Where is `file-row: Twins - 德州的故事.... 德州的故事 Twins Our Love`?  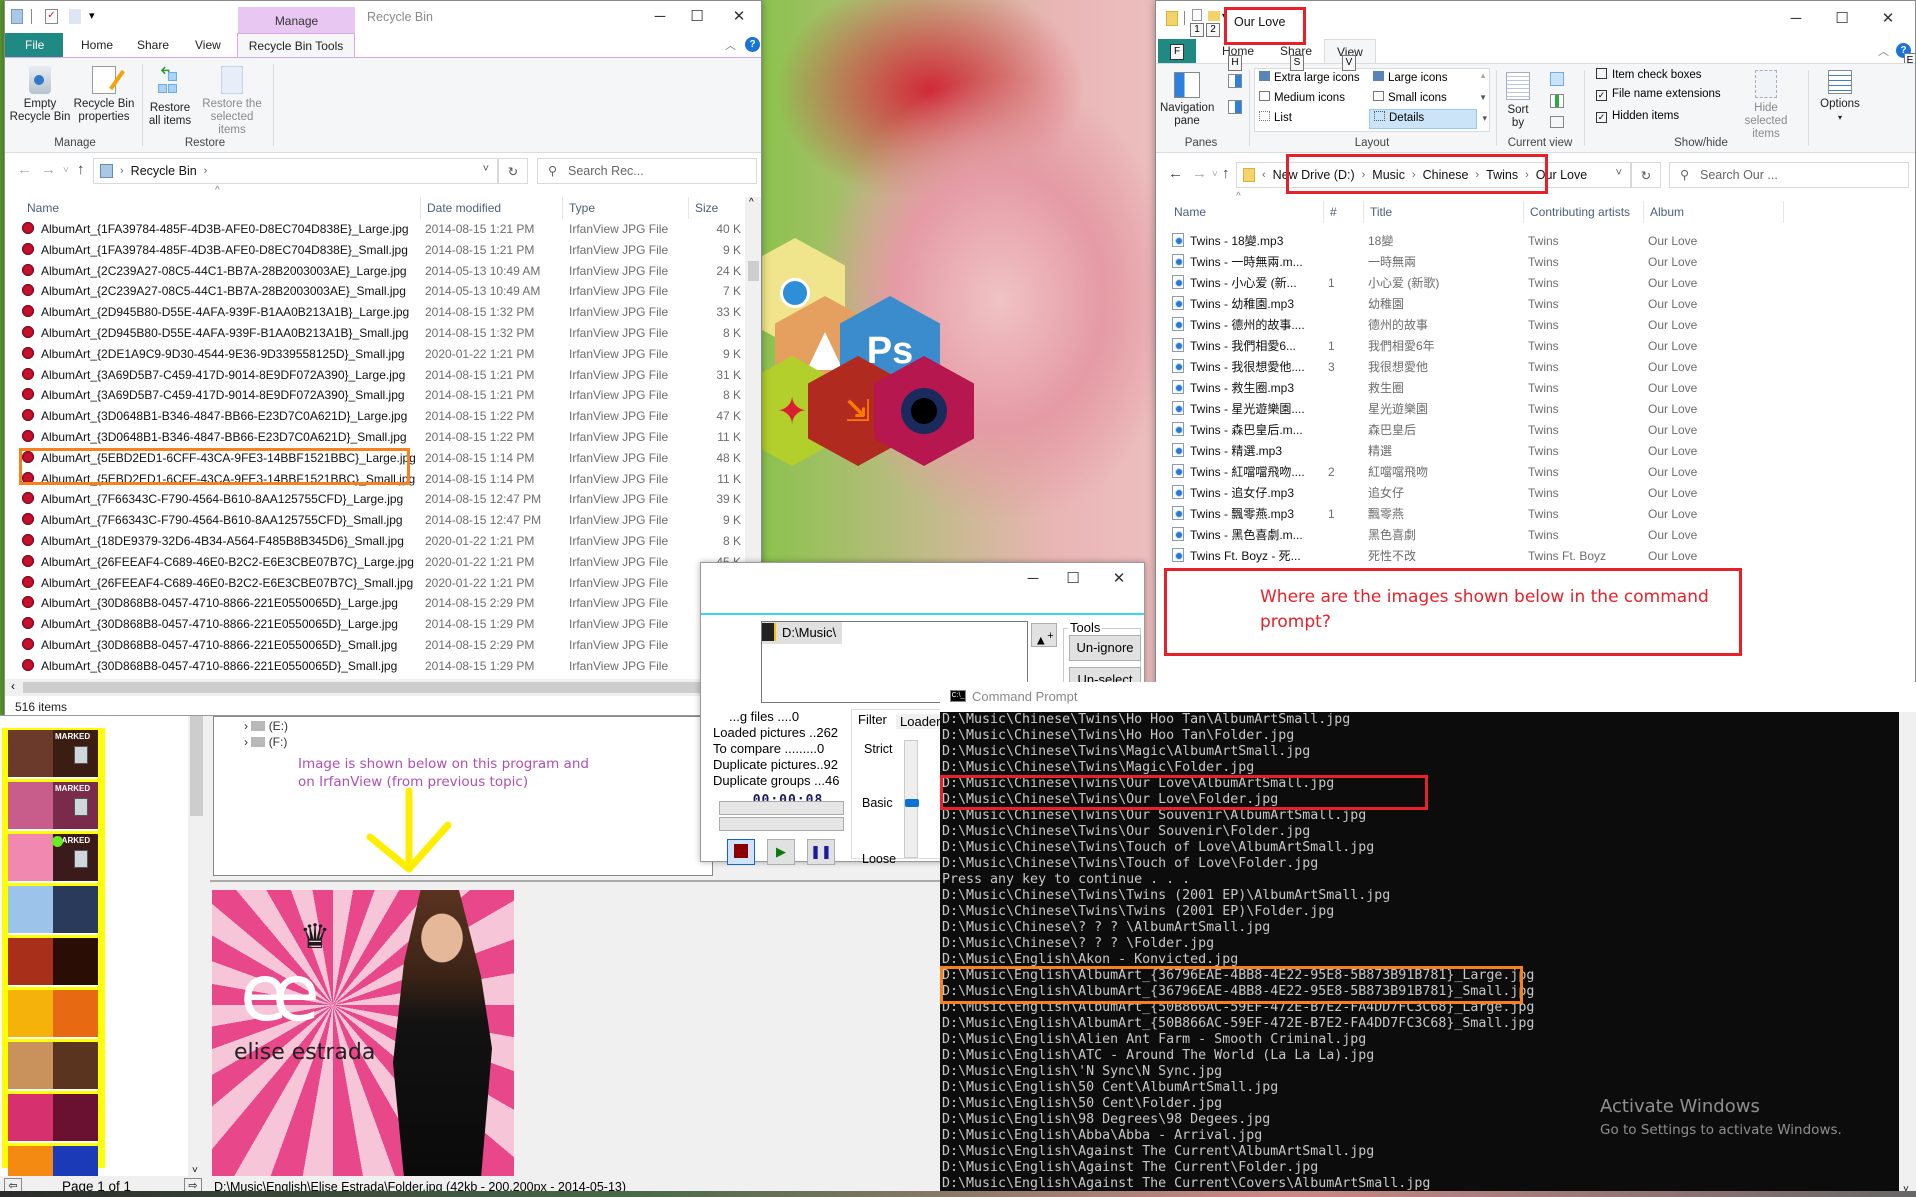
file-row: Twins - 德州的故事.... 德州的故事 Twins Our Love is located at coordinates (1527, 325).